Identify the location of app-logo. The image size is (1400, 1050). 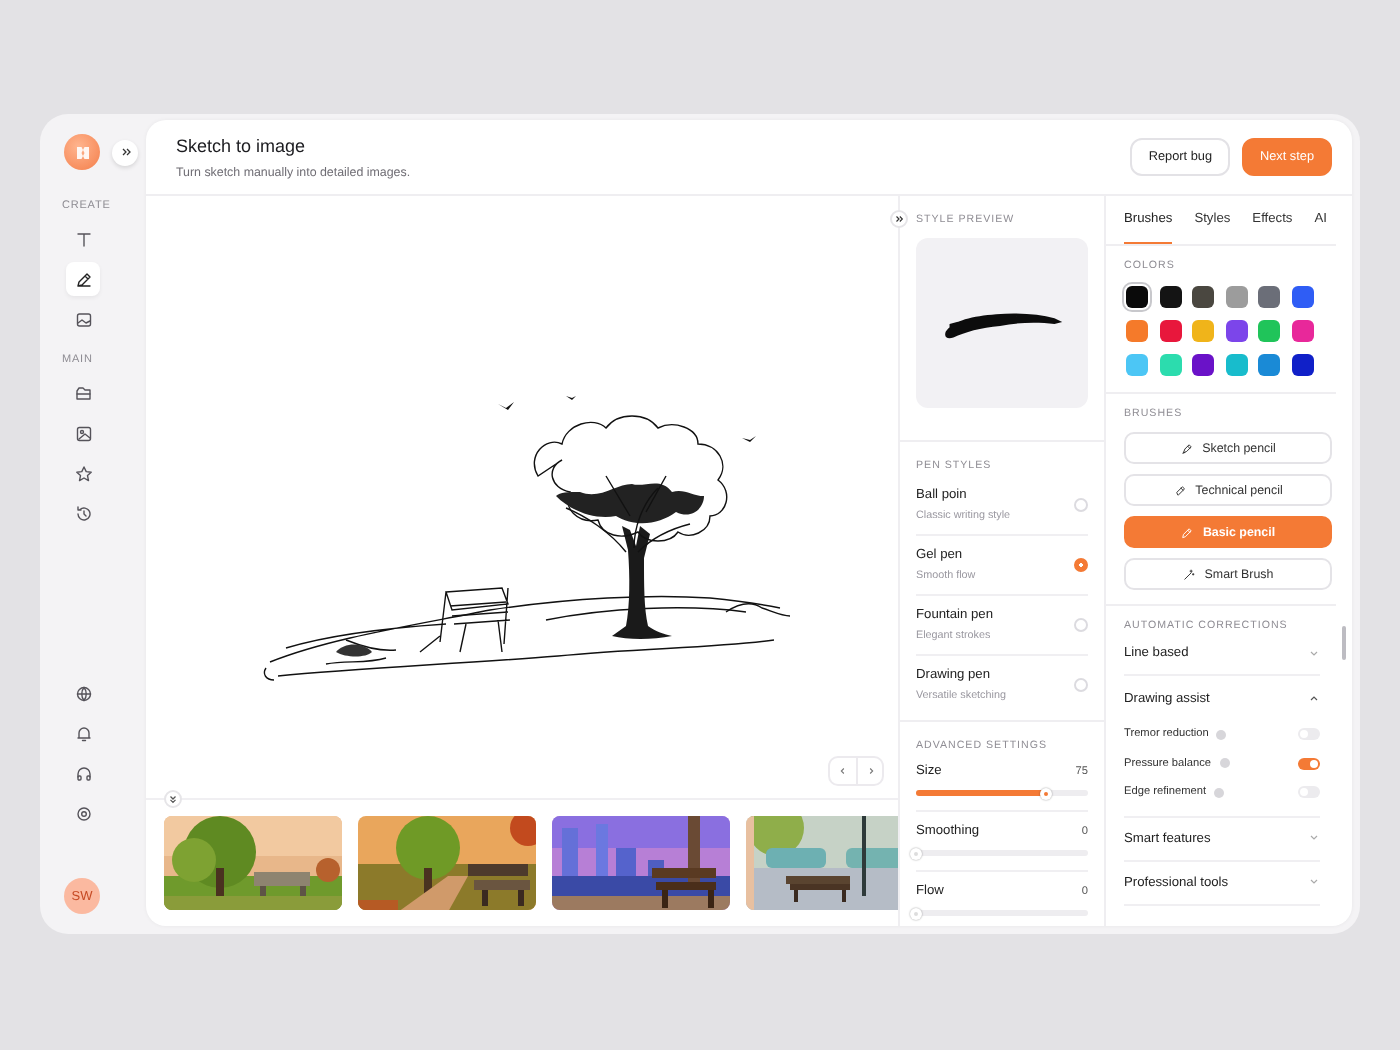
(82, 152).